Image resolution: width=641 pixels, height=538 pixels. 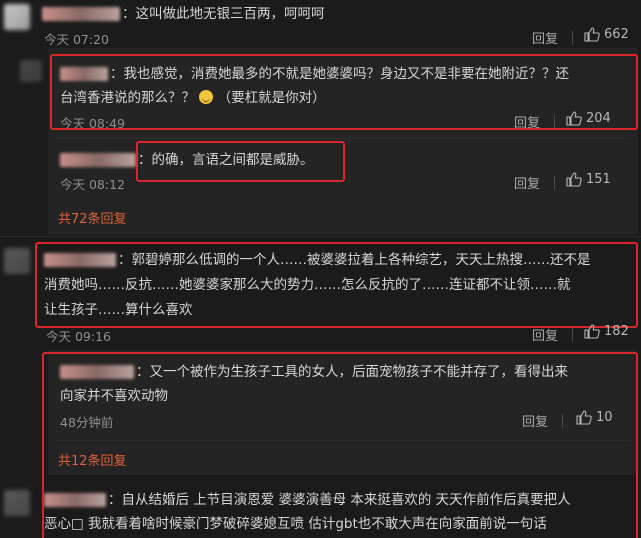 What do you see at coordinates (78, 336) in the screenshot?
I see `timestamp: 今天 09:16` at bounding box center [78, 336].